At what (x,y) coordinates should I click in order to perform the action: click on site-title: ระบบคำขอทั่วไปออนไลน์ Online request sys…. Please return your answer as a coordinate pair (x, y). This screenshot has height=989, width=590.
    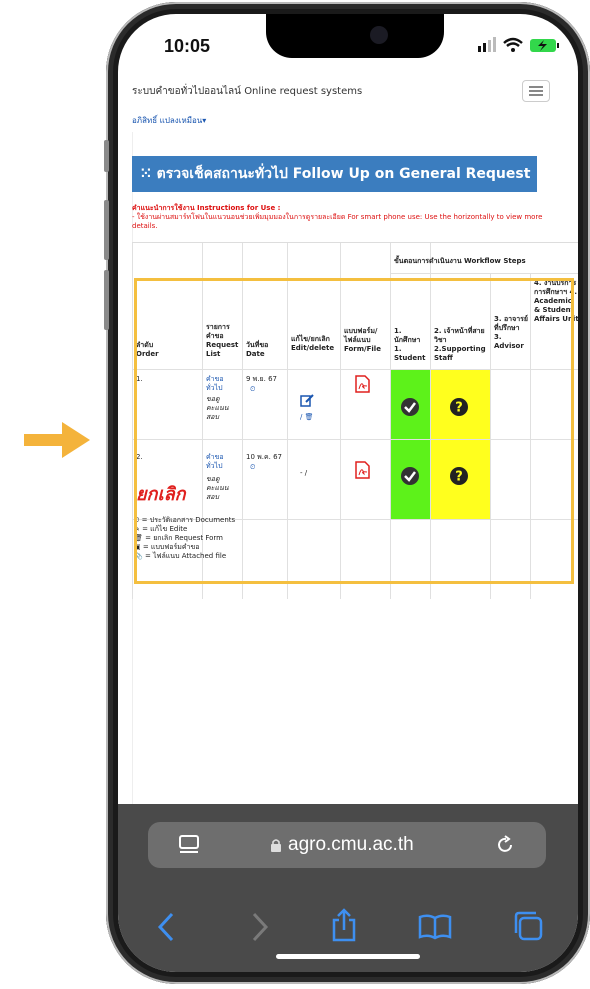
    Looking at the image, I should click on (247, 91).